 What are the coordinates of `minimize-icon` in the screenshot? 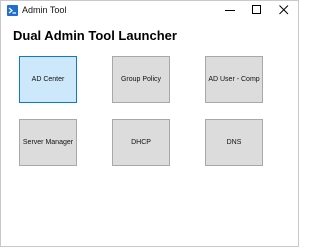 It's located at (230, 10).